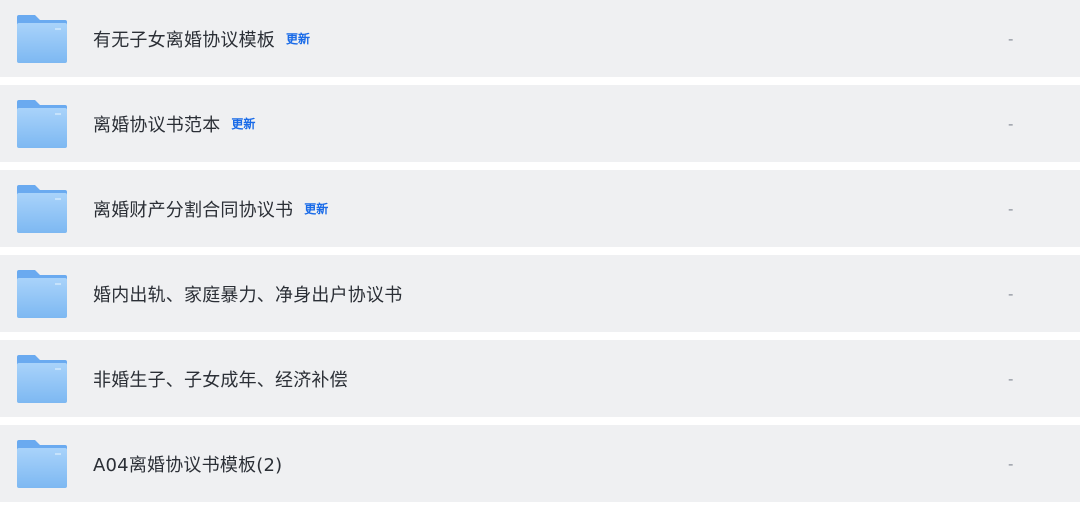 Image resolution: width=1080 pixels, height=507 pixels. Describe the element at coordinates (247, 294) in the screenshot. I see `file-name: 婚内出轨、家庭暴力、净身出户协议书` at that location.